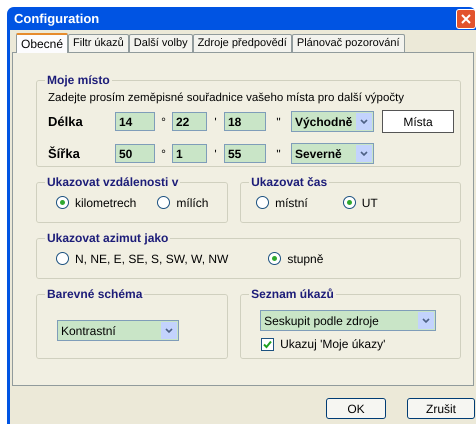 This screenshot has width=476, height=424. What do you see at coordinates (57, 19) in the screenshot?
I see `window-title: Configuration` at bounding box center [57, 19].